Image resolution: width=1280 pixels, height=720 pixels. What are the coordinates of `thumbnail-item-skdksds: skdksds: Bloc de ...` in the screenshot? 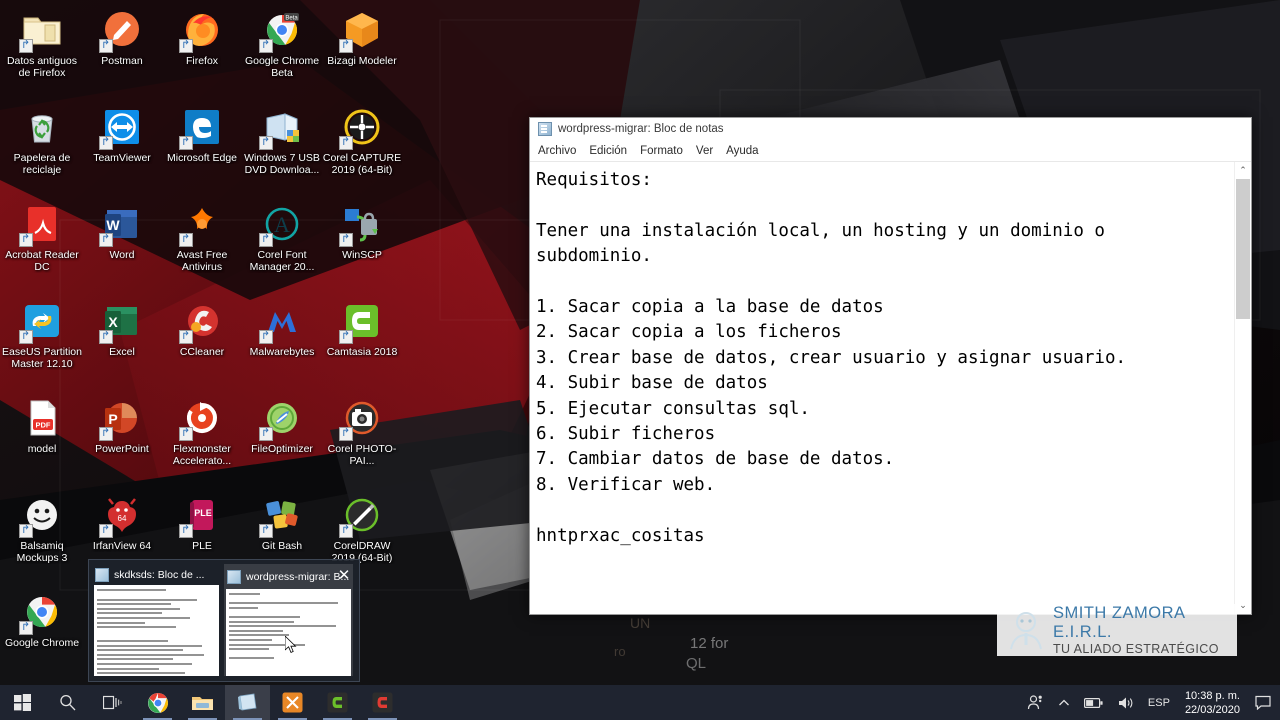 It's located at (156, 620).